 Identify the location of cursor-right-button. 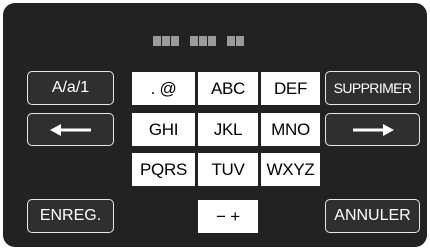
(372, 129).